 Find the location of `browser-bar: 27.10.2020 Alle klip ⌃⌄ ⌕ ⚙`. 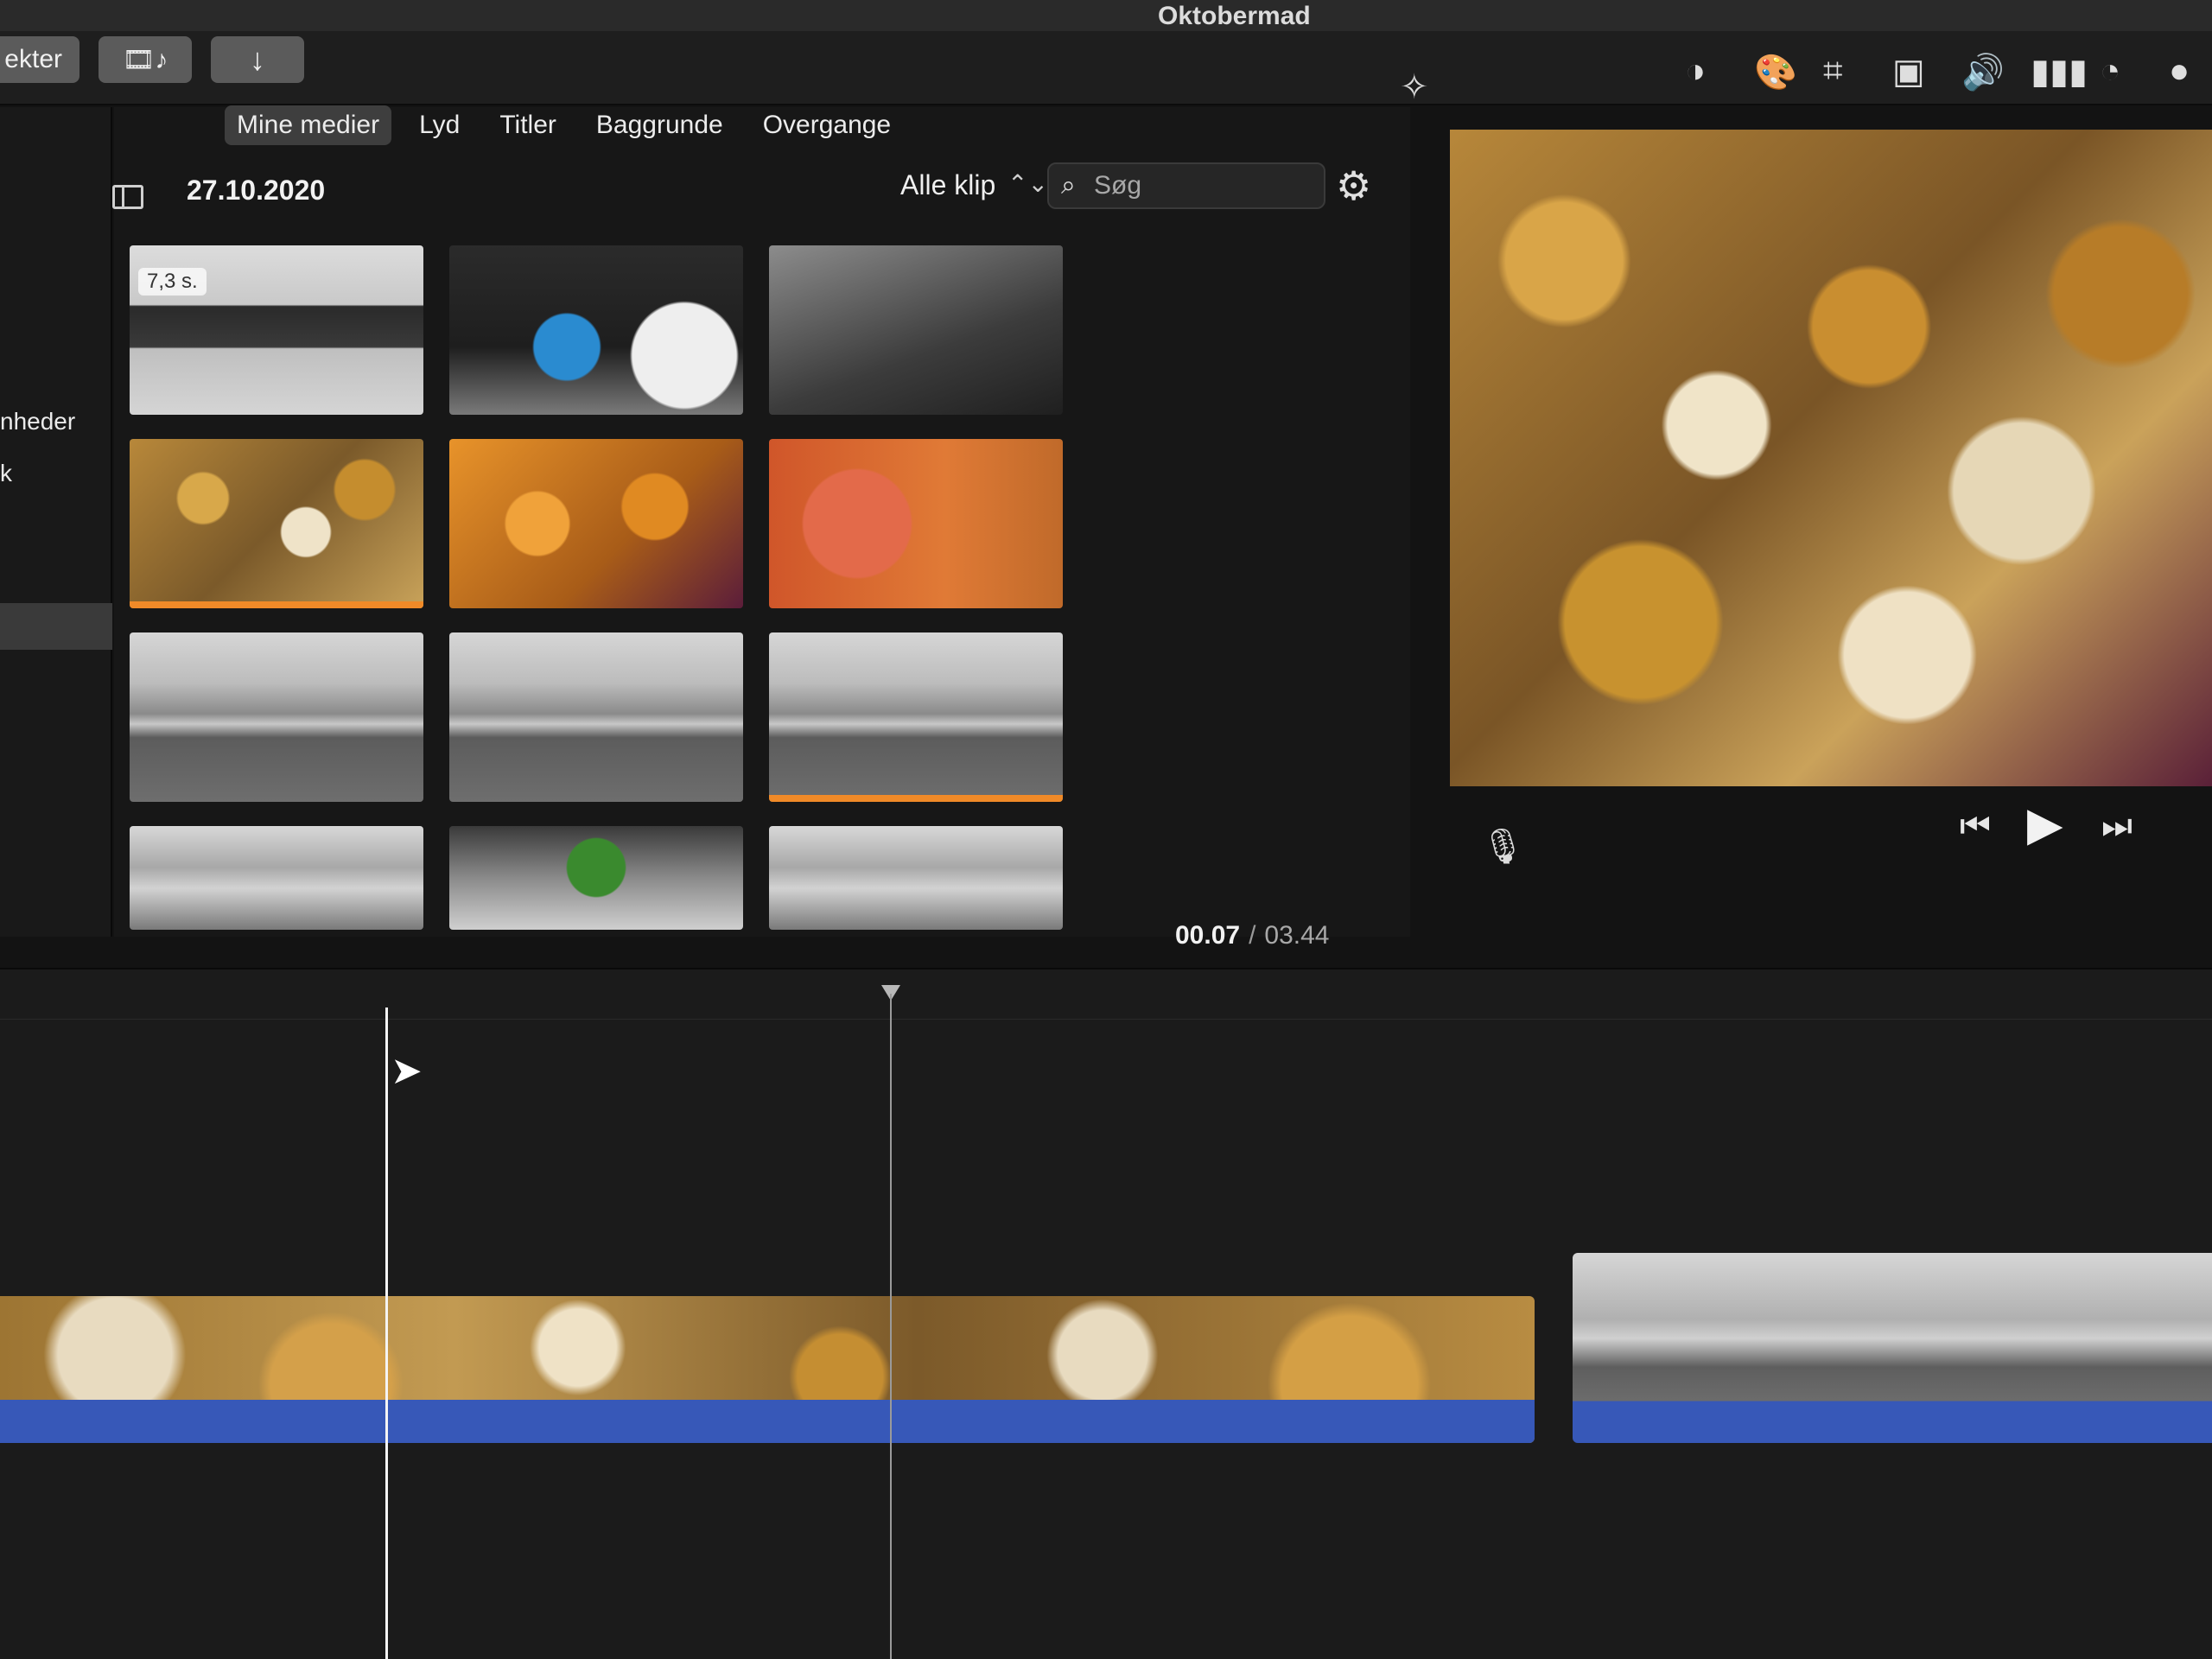

browser-bar: 27.10.2020 Alle klip ⌃⌄ ⌕ ⚙ is located at coordinates (700, 193).